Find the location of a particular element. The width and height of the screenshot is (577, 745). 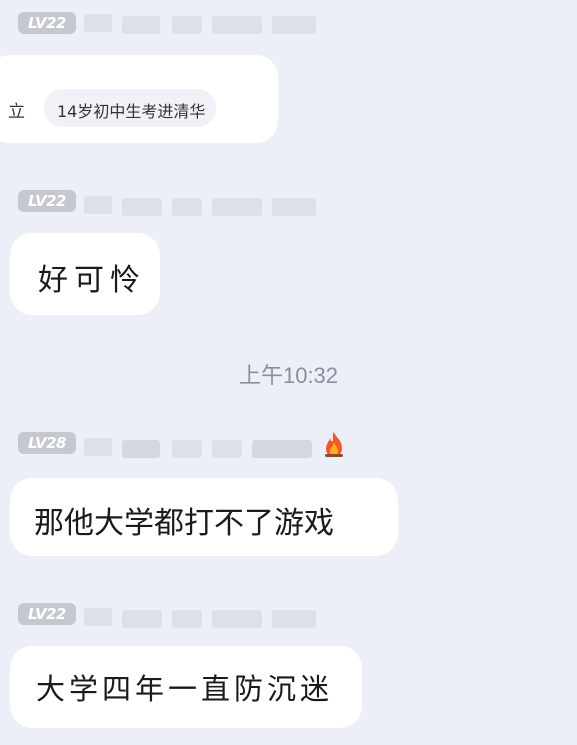

timestamp: 上午10:32 is located at coordinates (288, 375).